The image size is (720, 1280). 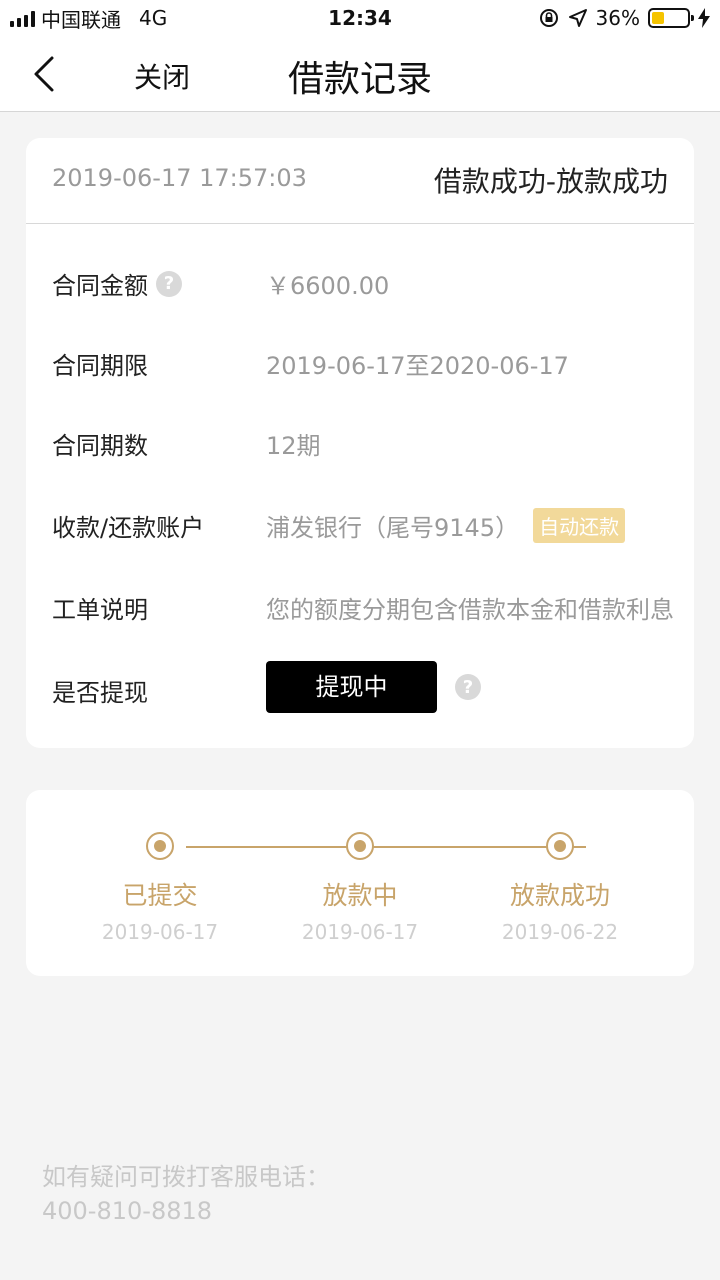 What do you see at coordinates (100, 693) in the screenshot?
I see `row-label: 是否提现` at bounding box center [100, 693].